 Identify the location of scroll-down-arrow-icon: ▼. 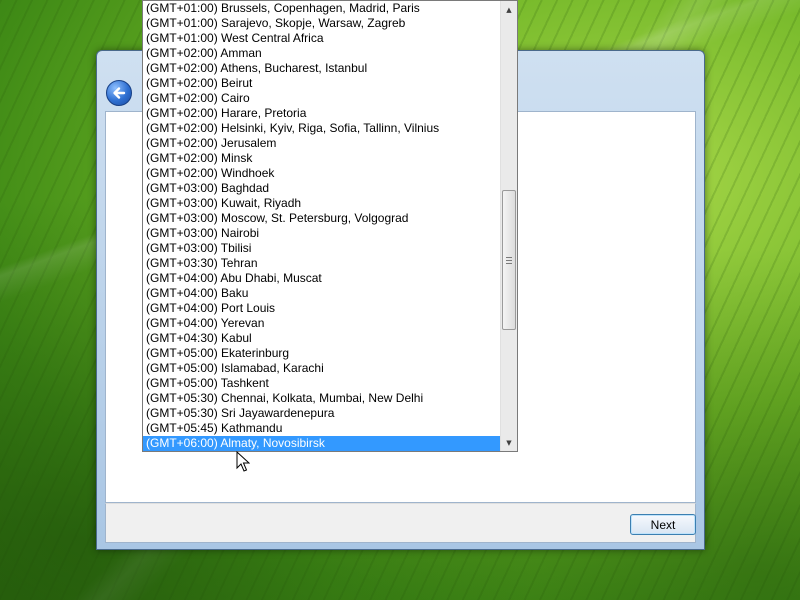
(509, 442).